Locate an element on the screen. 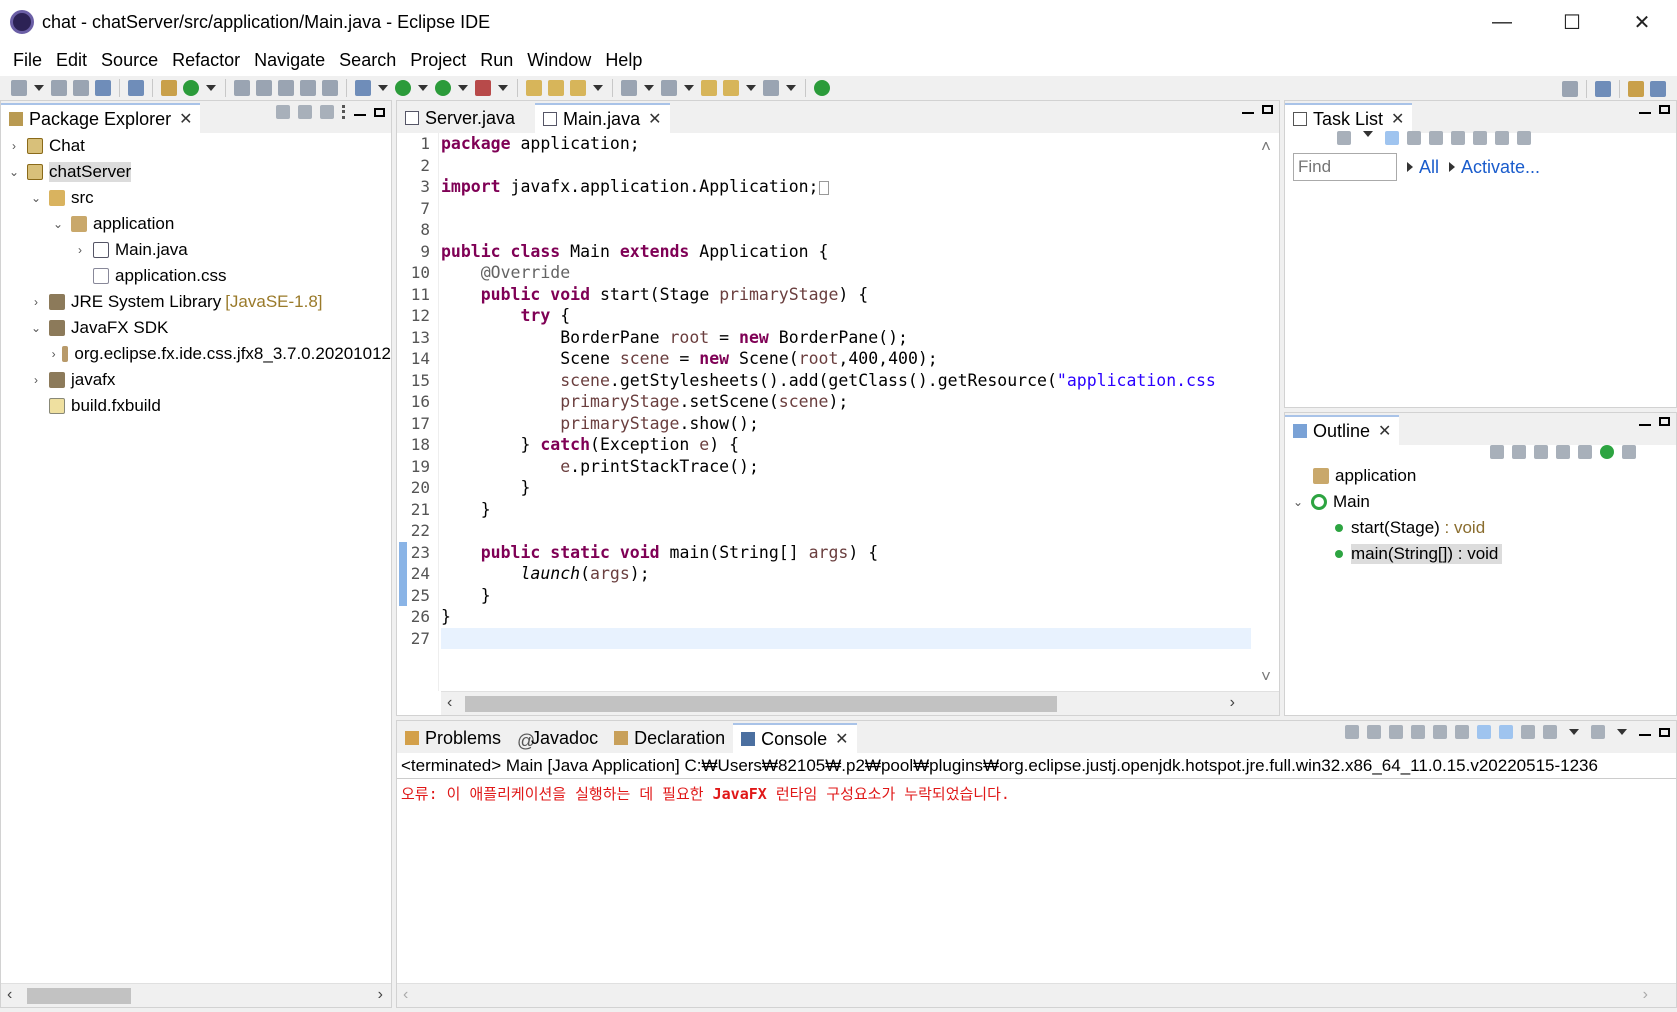 The width and height of the screenshot is (1677, 1012). next-annotation-dropdown-icon is located at coordinates (649, 88).